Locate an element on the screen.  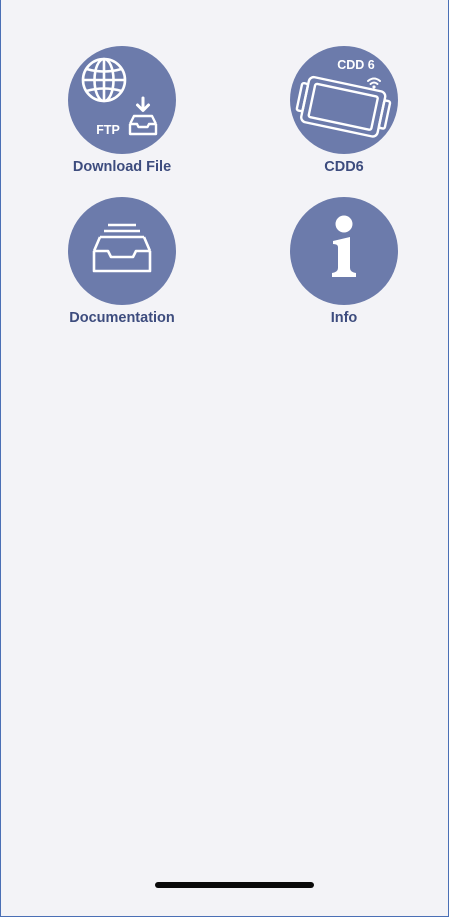
download-file-button: FTP is located at coordinates (122, 100).